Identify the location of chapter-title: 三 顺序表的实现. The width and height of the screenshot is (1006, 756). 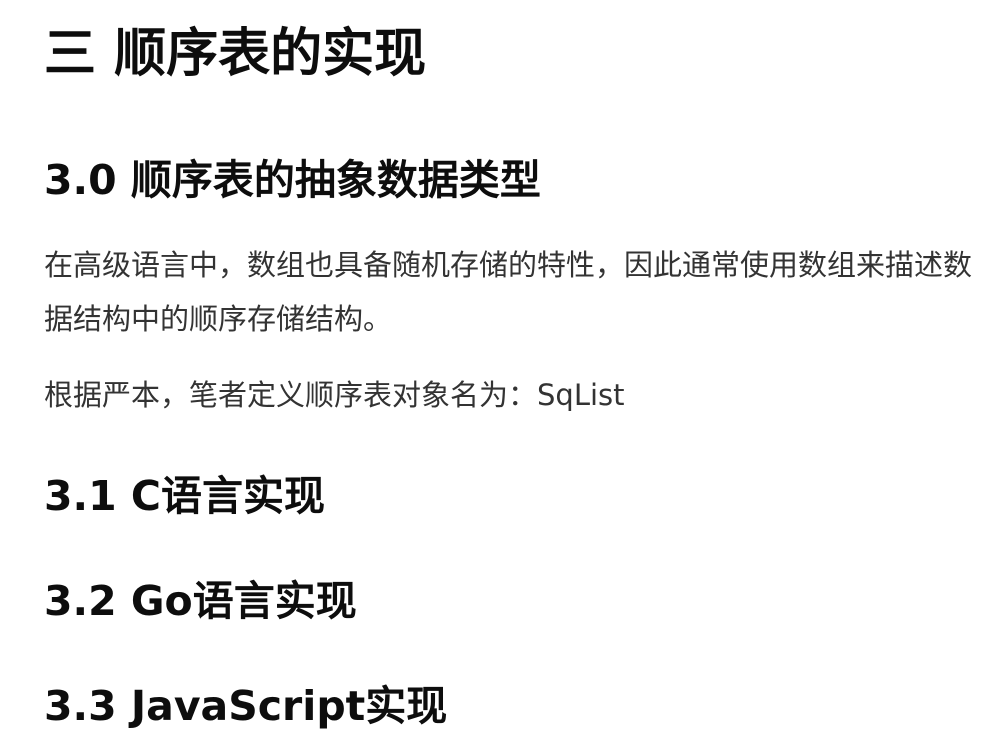
(235, 54).